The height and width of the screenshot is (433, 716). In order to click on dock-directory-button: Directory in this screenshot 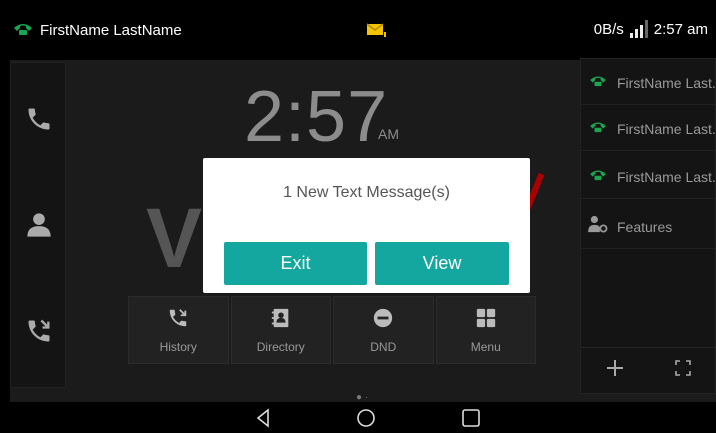, I will do `click(280, 330)`.